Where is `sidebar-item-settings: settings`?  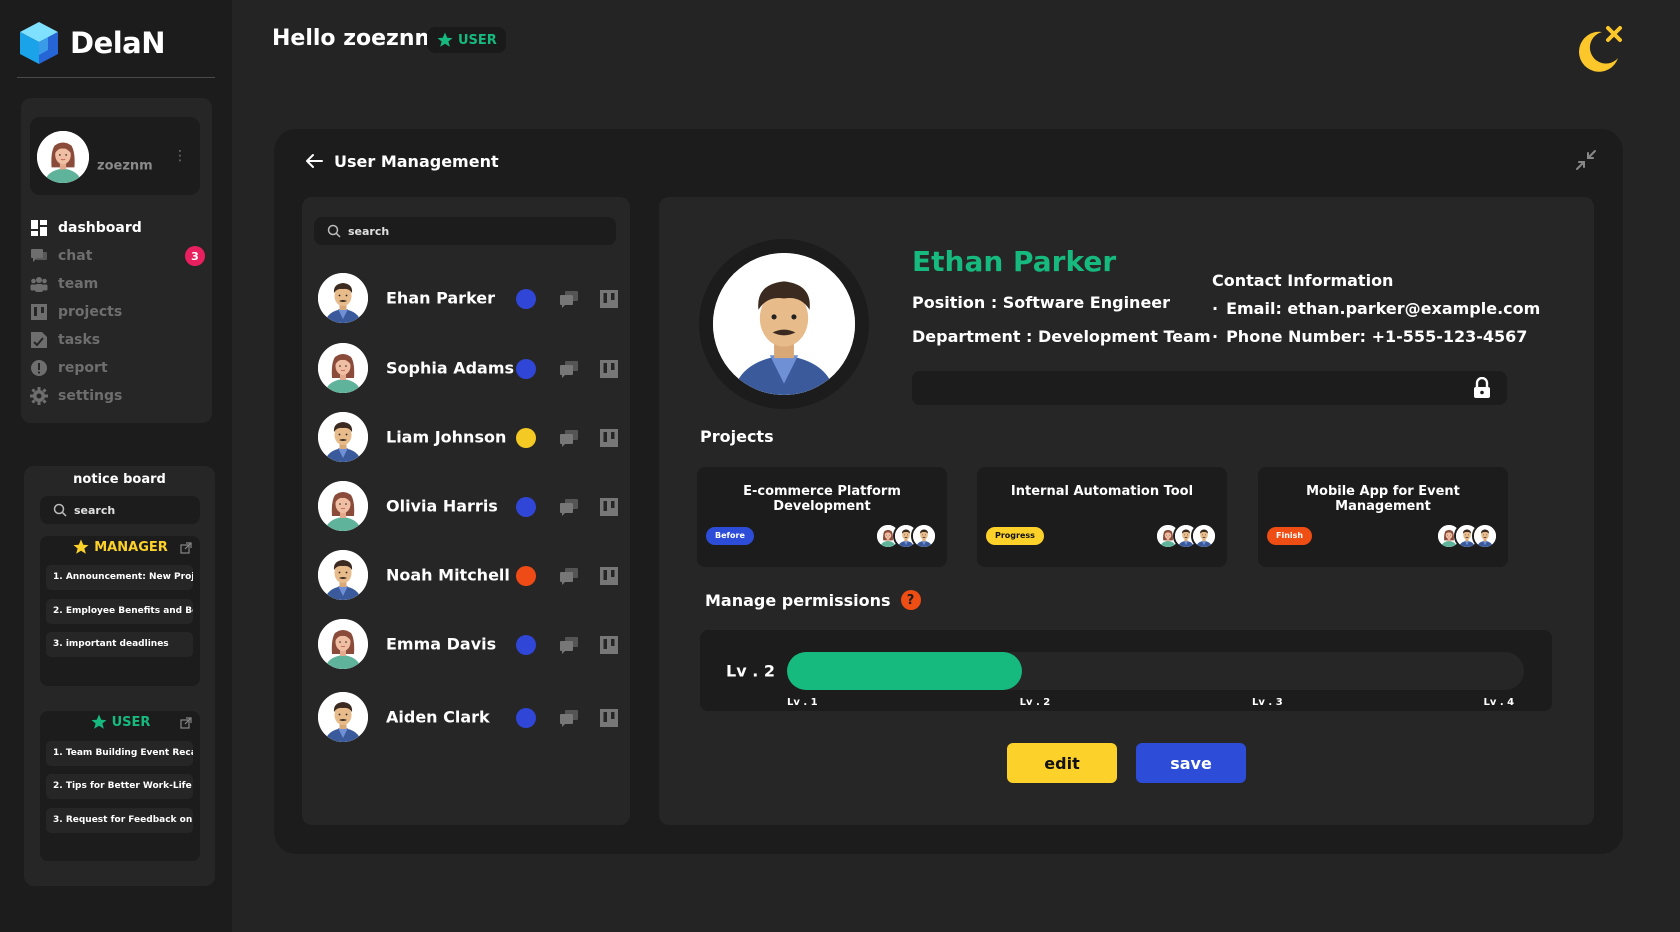
sidebar-item-settings: settings is located at coordinates (117, 396).